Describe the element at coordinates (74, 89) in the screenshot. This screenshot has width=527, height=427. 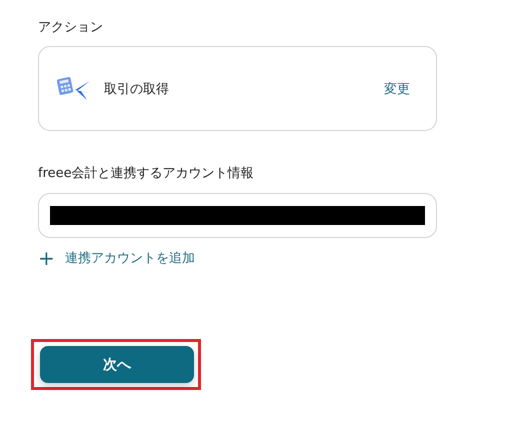
I see `calculator-bird-icon` at that location.